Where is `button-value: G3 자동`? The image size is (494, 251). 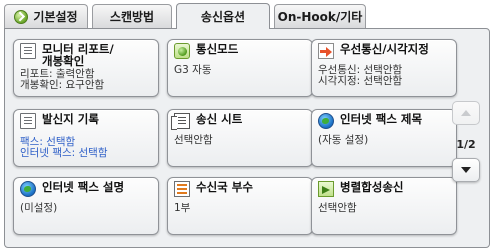 button-value: G3 자동 is located at coordinates (193, 70).